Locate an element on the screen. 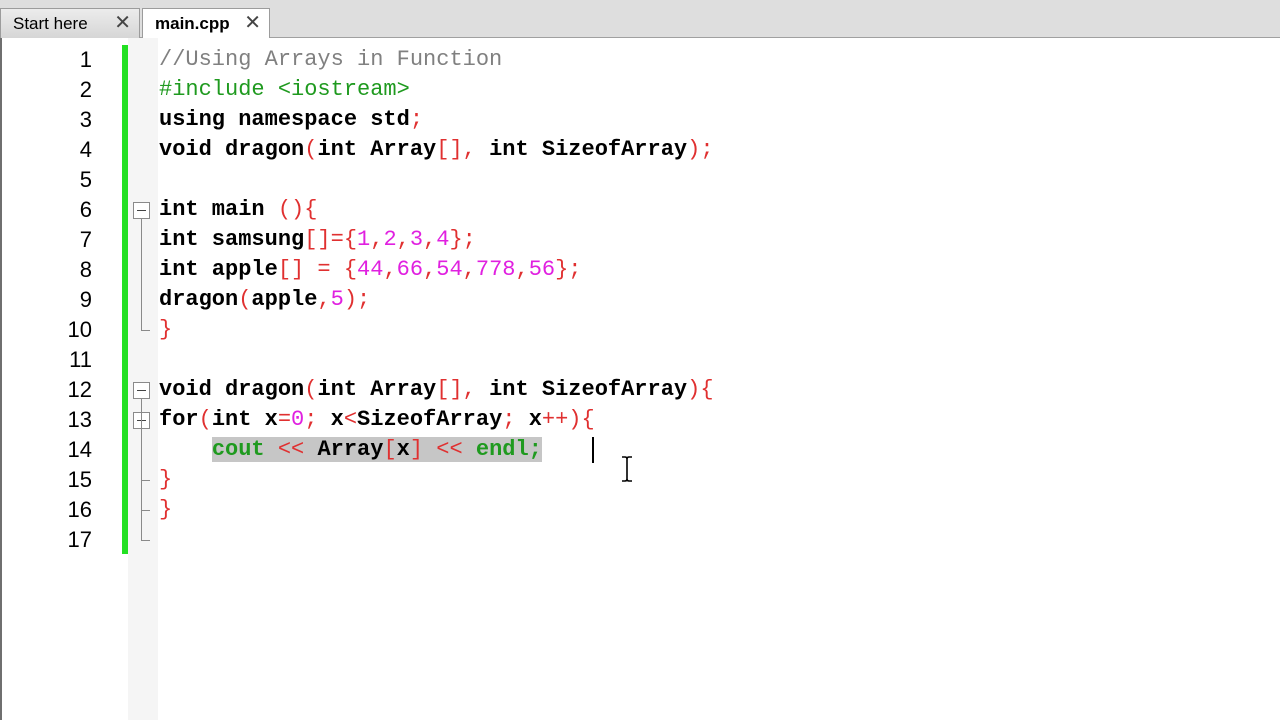 This screenshot has width=1280, height=720. code-token: ){ is located at coordinates (700, 389).